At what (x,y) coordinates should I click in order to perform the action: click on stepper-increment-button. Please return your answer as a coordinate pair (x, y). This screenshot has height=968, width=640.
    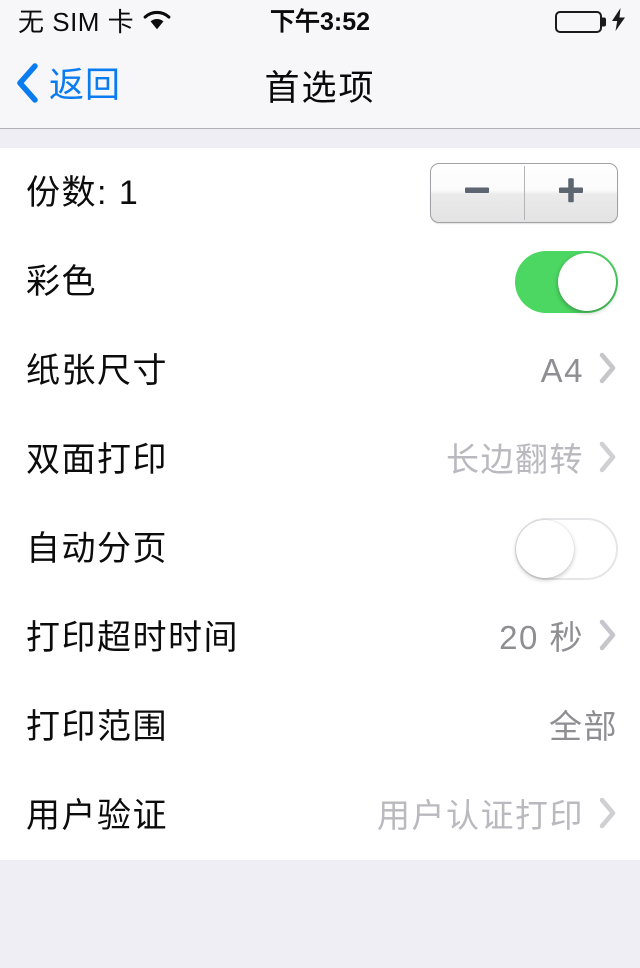
    Looking at the image, I should click on (571, 193).